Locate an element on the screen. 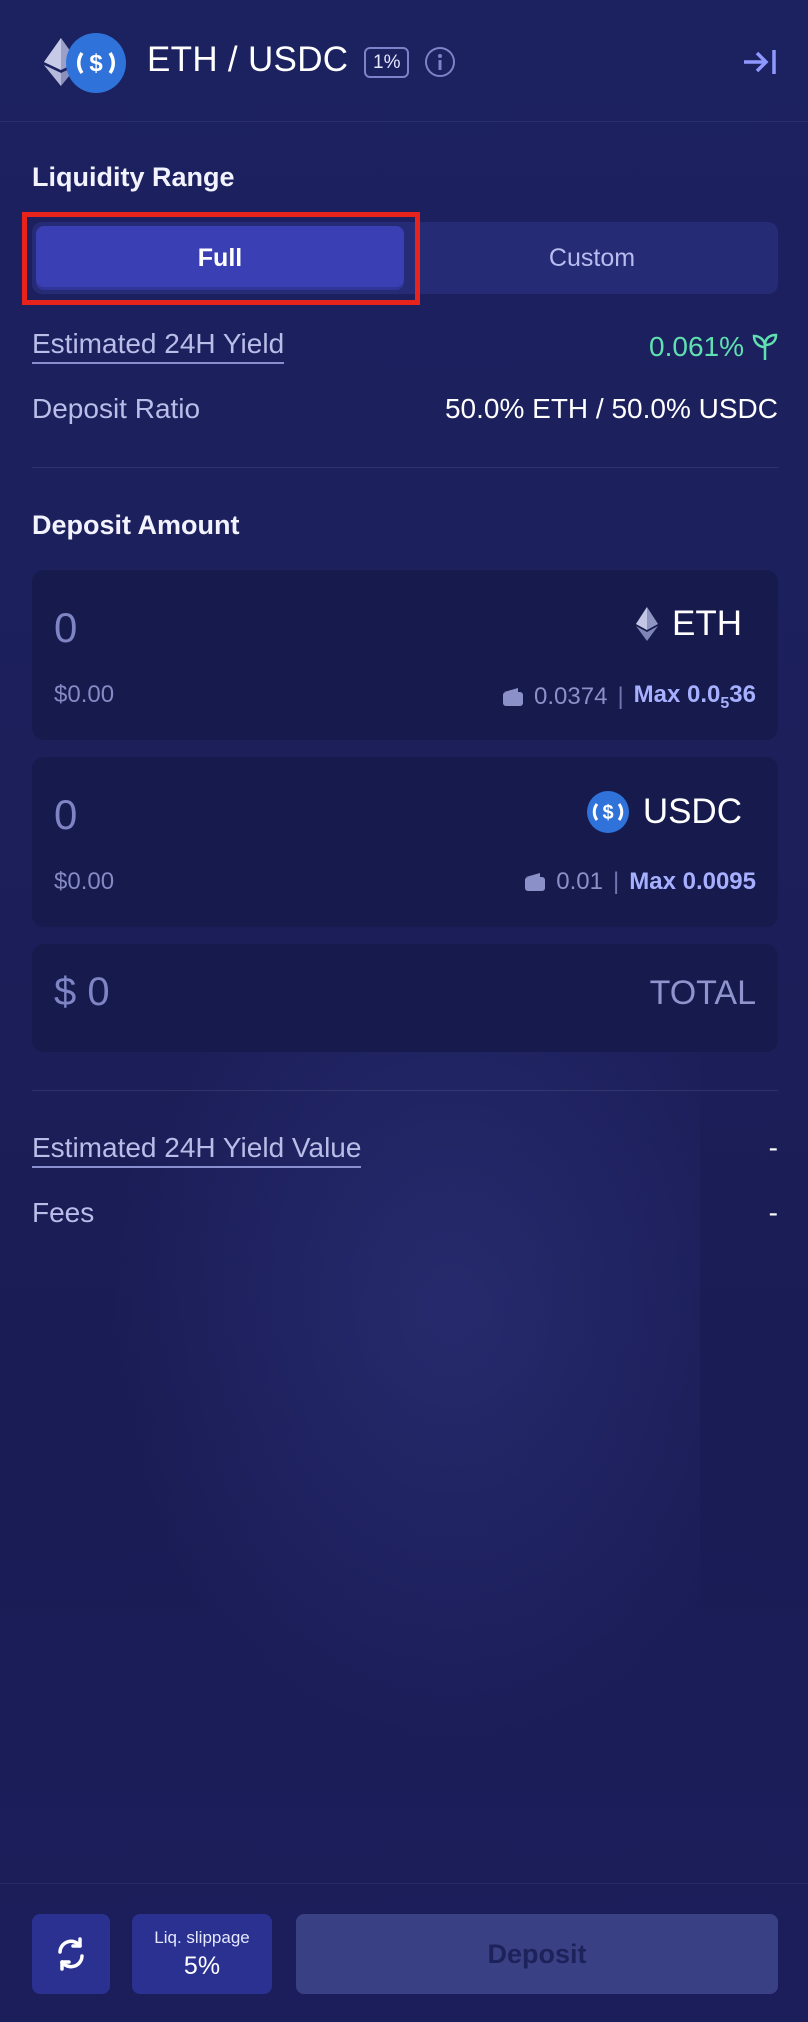 The height and width of the screenshot is (2022, 808). eth-max-prefix: Max 0.0 is located at coordinates (677, 694).